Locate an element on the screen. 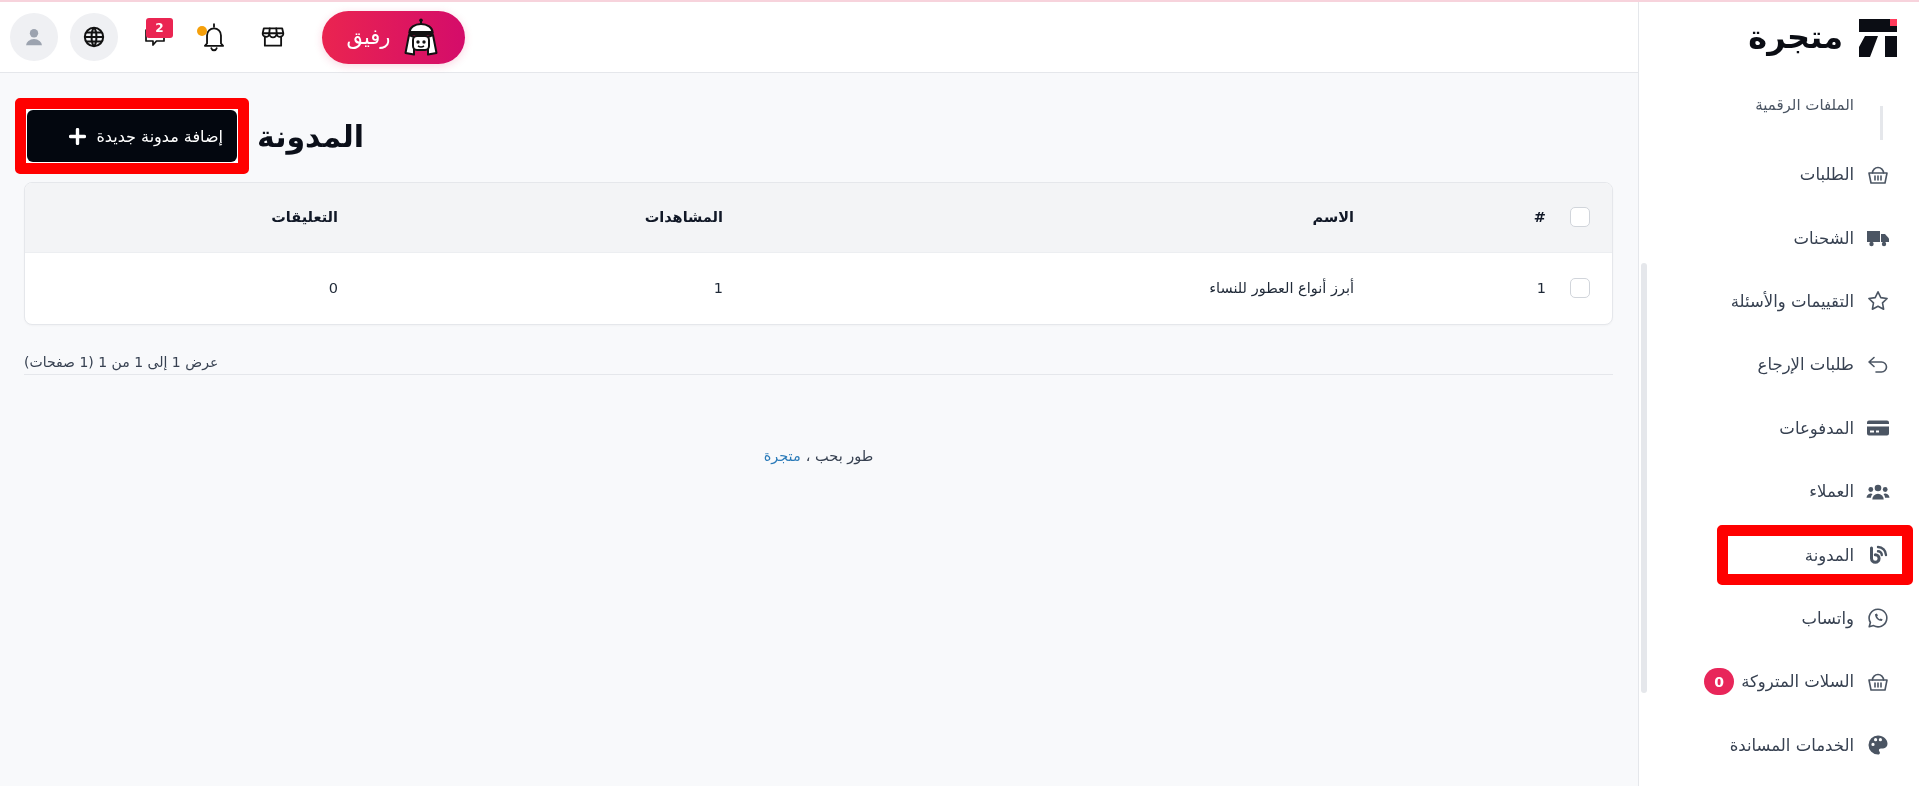 Image resolution: width=1919 pixels, height=786 pixels. sidebar-item: الخدمات المساندة is located at coordinates (1809, 745).